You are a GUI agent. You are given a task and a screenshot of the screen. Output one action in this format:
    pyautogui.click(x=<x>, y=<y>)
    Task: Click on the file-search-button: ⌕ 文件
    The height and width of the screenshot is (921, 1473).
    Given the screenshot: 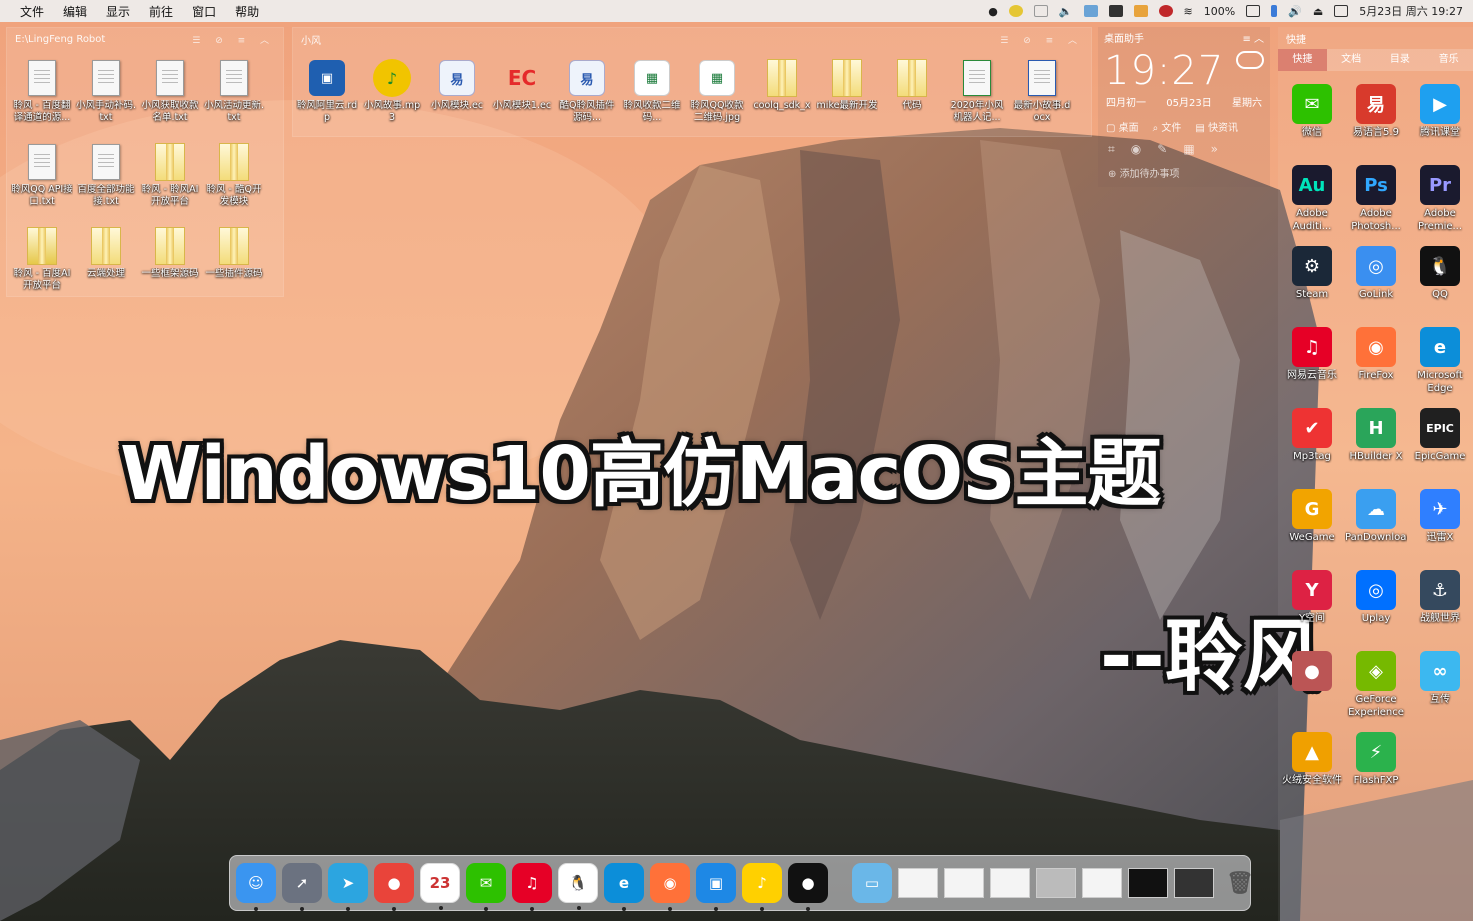 What is the action you would take?
    pyautogui.click(x=1167, y=126)
    